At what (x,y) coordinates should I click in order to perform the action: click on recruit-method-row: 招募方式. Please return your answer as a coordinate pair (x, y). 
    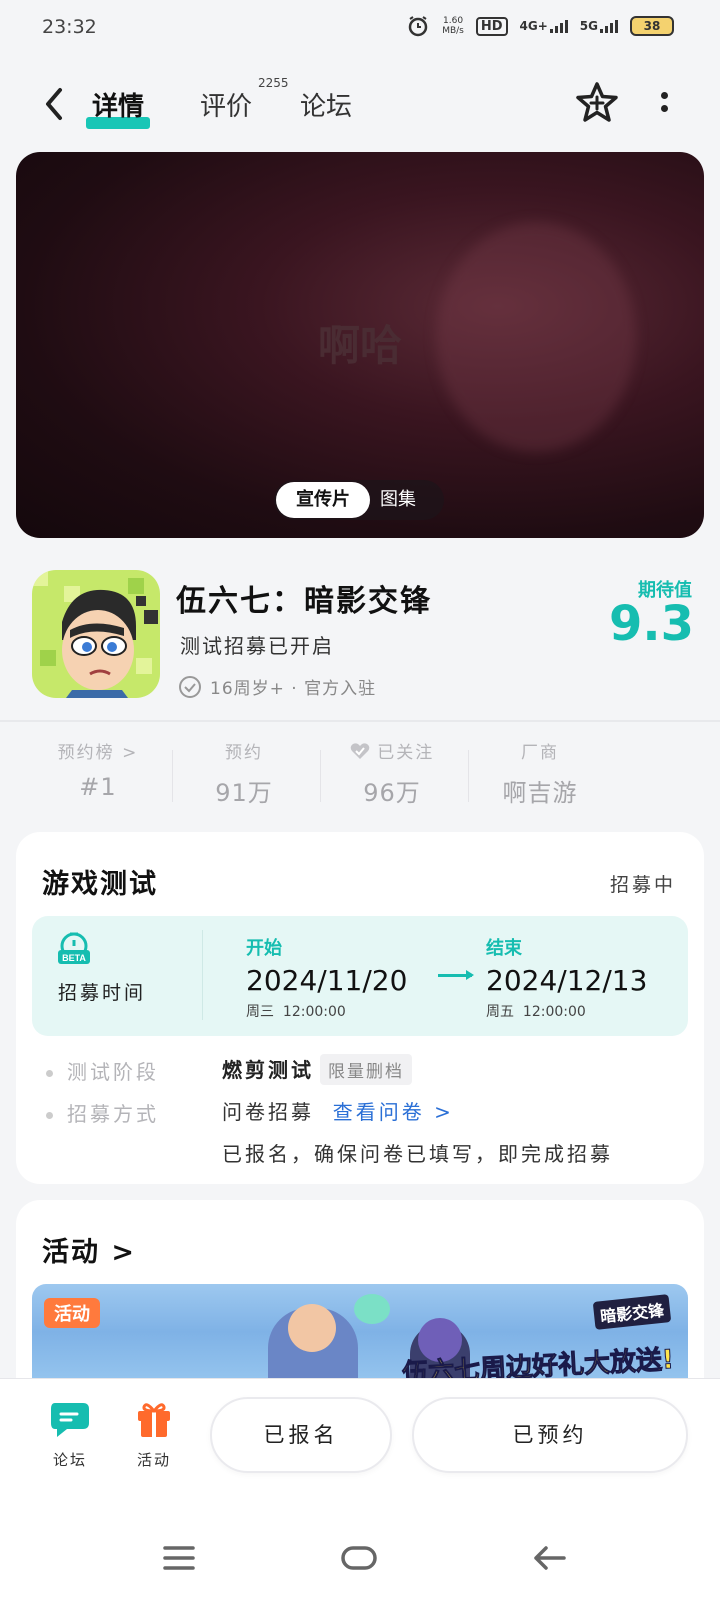
    Looking at the image, I should click on (102, 1112).